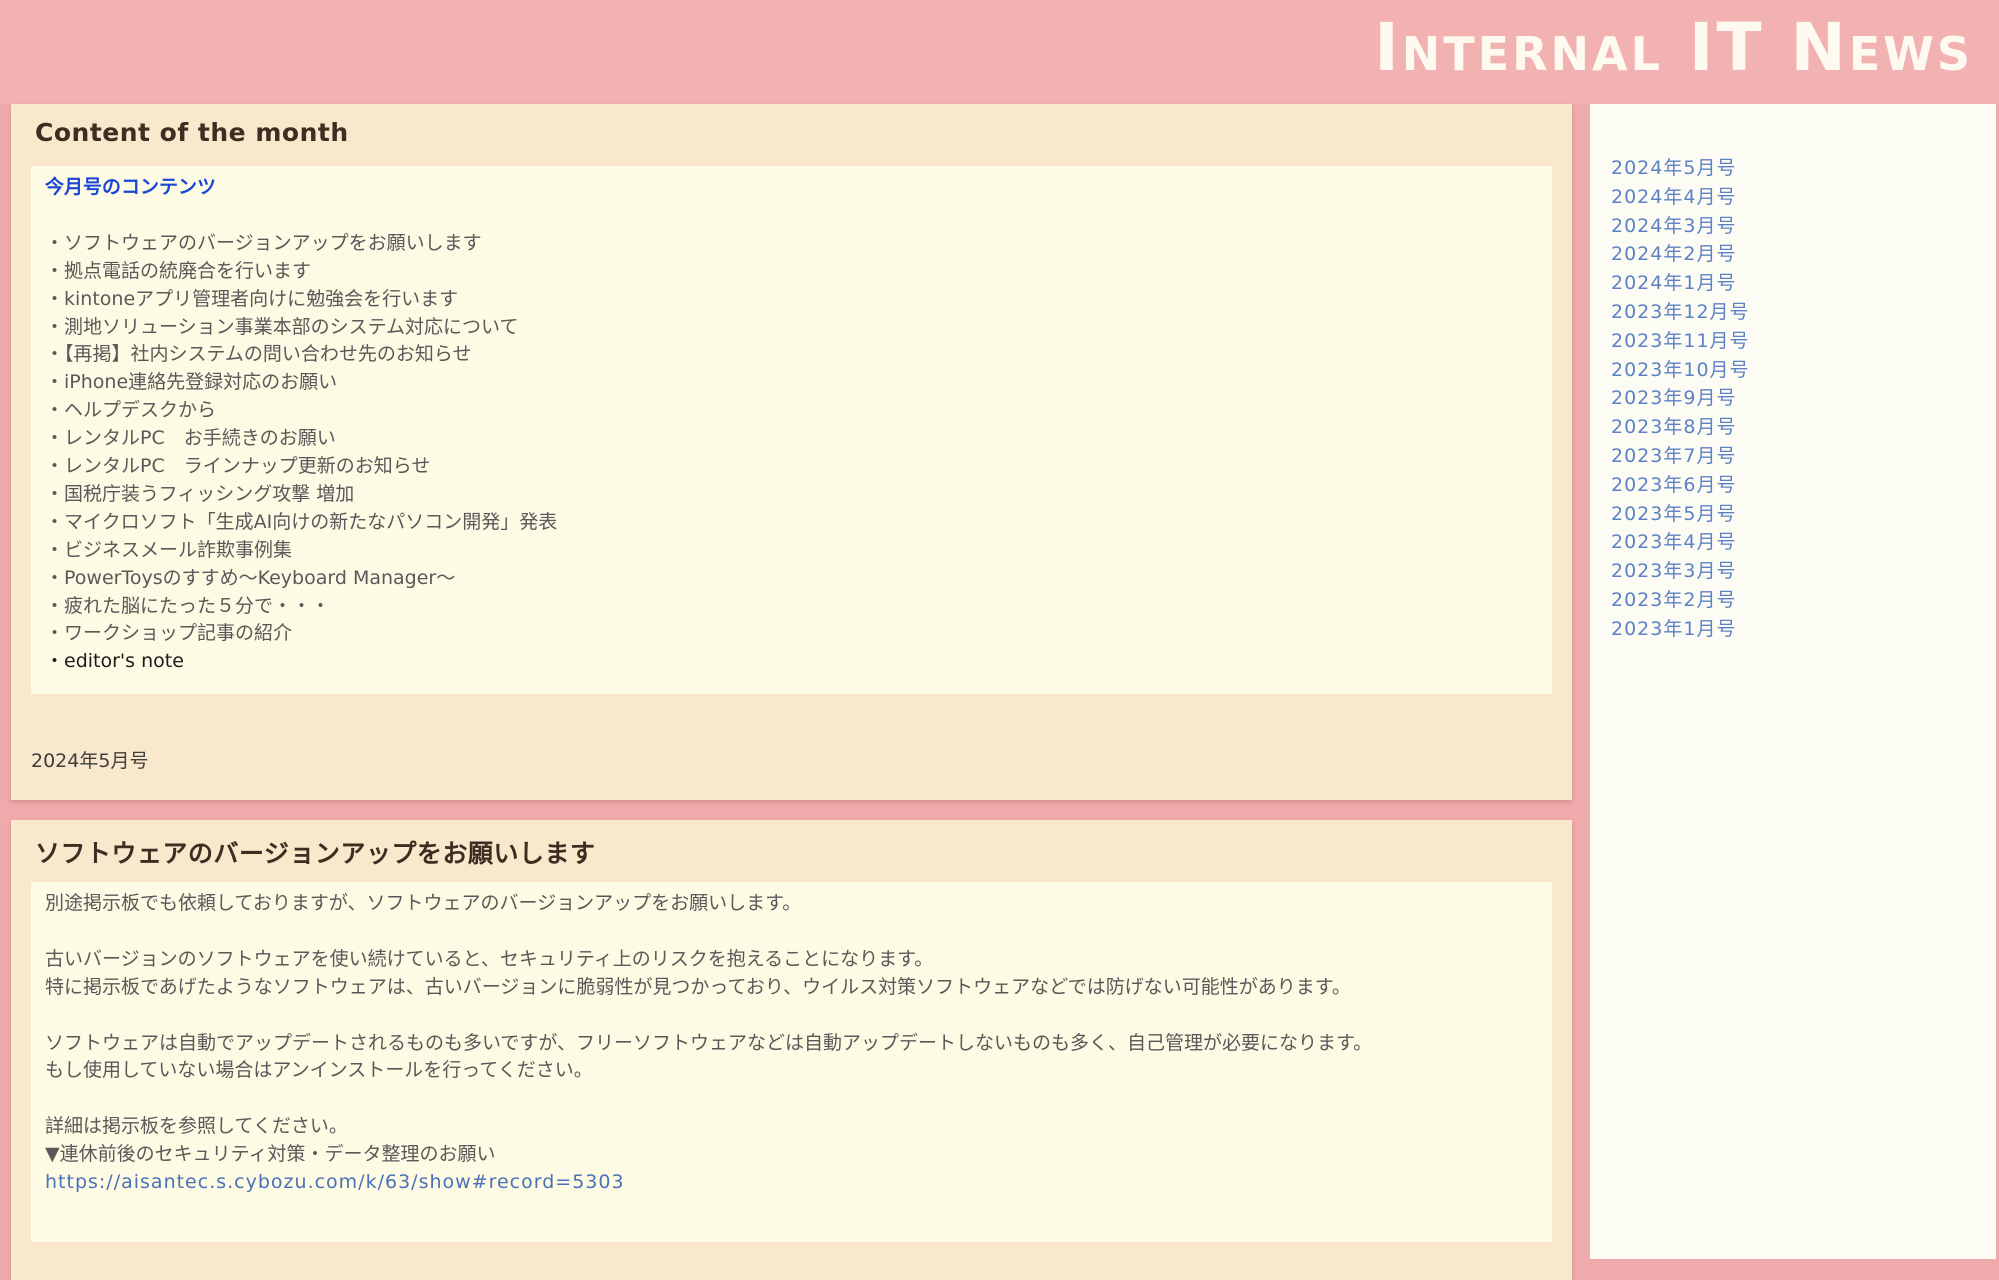 This screenshot has width=1999, height=1280. I want to click on archive-link: 2023年7月号, so click(1680, 456).